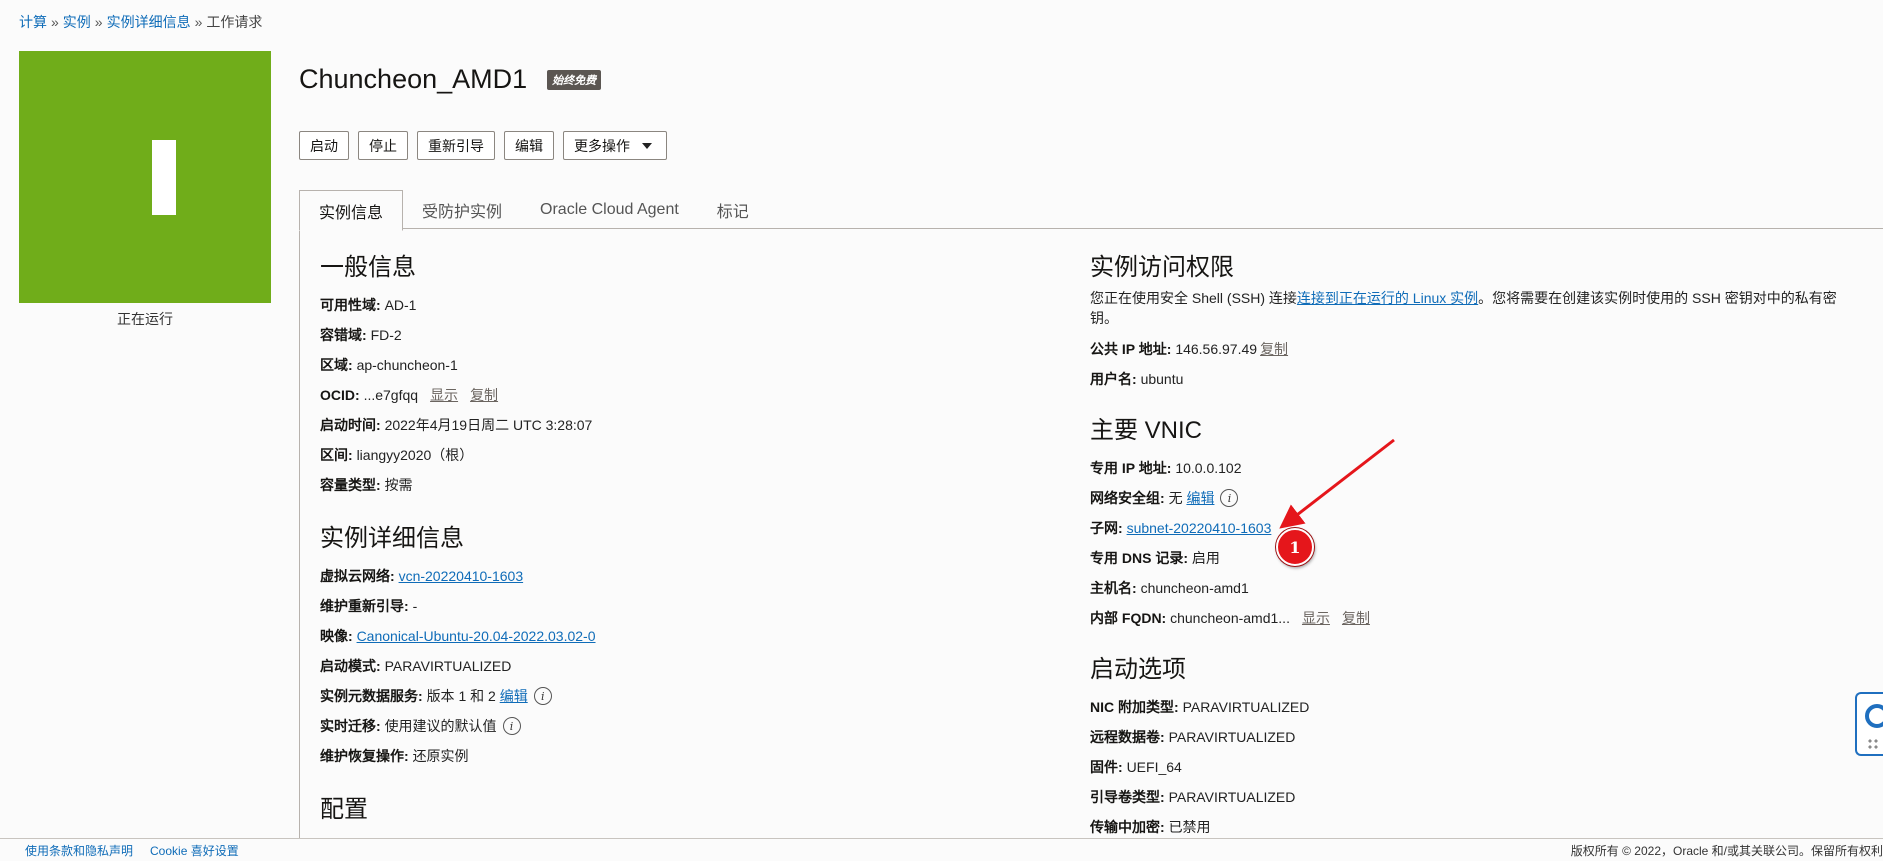  What do you see at coordinates (415, 606) in the screenshot?
I see `field-value: -` at bounding box center [415, 606].